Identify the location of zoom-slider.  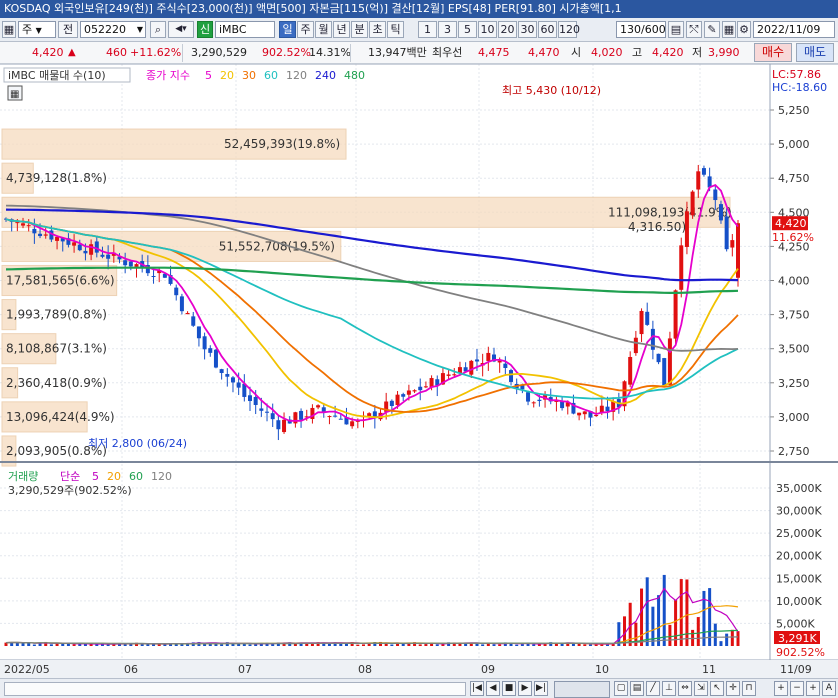
(582, 689).